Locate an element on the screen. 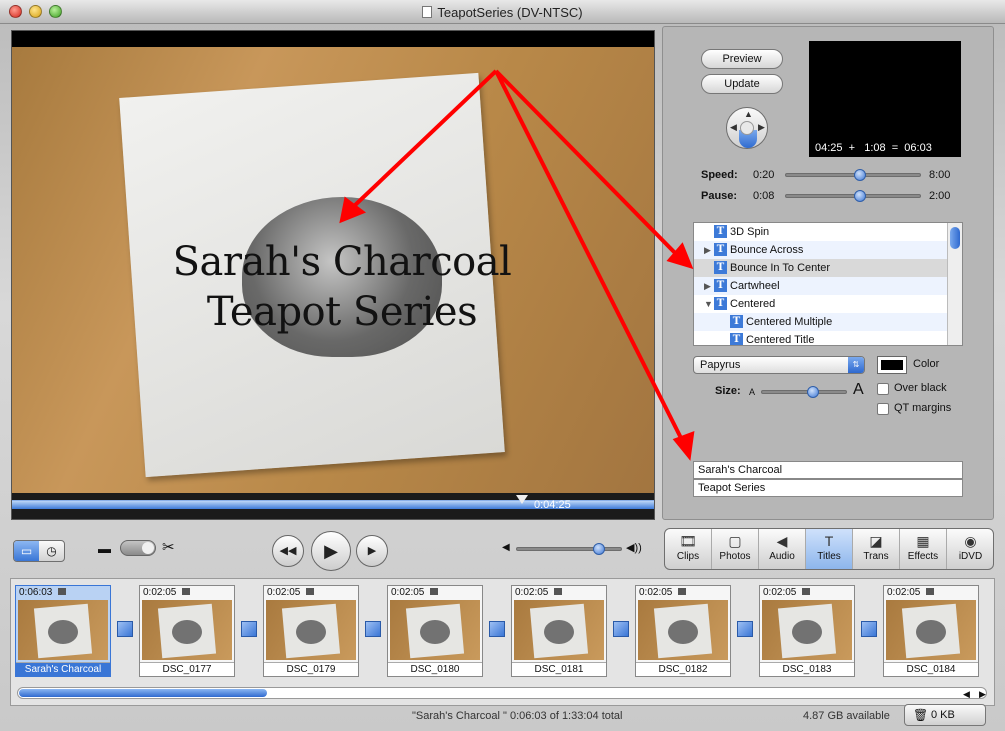  direction-pad: ▲ ◀ ▶ is located at coordinates (747, 128).